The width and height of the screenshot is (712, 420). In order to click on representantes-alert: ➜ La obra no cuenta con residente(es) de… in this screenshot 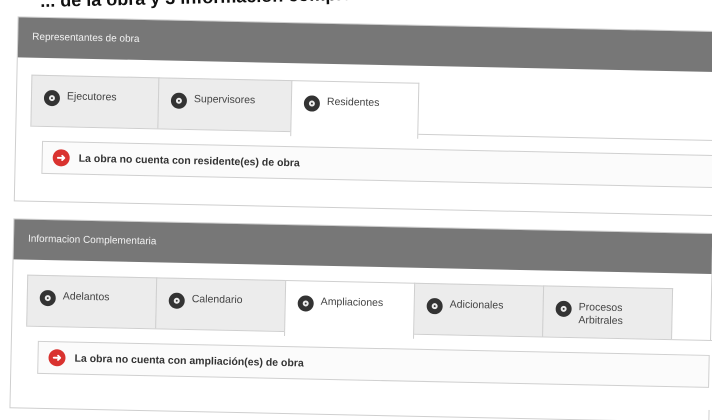, I will do `click(376, 164)`.